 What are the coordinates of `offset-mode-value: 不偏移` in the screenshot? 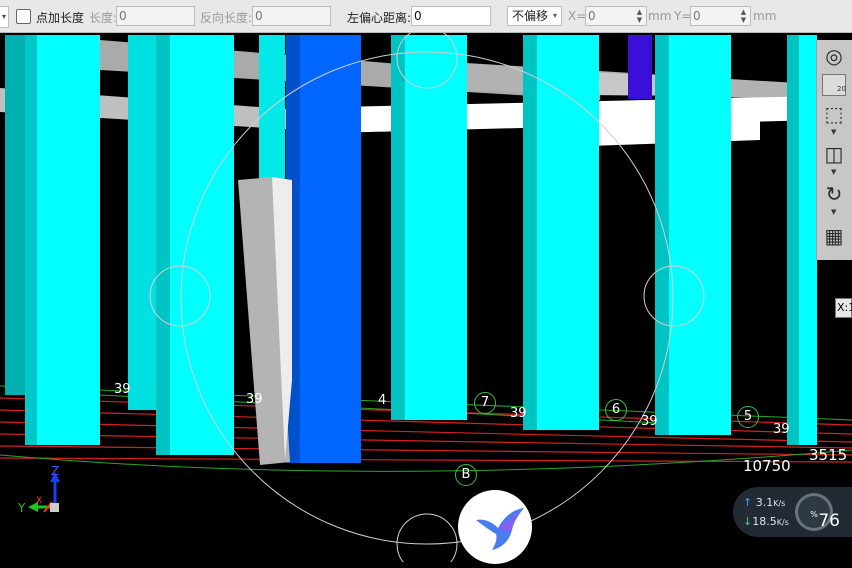 It's located at (530, 16).